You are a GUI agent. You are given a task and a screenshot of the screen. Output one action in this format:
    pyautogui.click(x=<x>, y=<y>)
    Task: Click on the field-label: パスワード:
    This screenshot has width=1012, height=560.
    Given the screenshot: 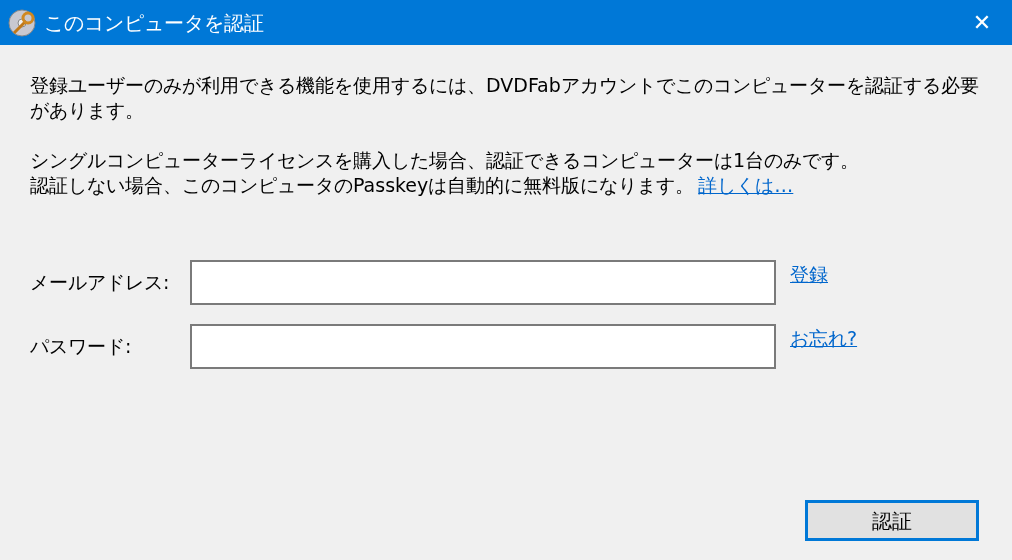 What is the action you would take?
    pyautogui.click(x=81, y=347)
    